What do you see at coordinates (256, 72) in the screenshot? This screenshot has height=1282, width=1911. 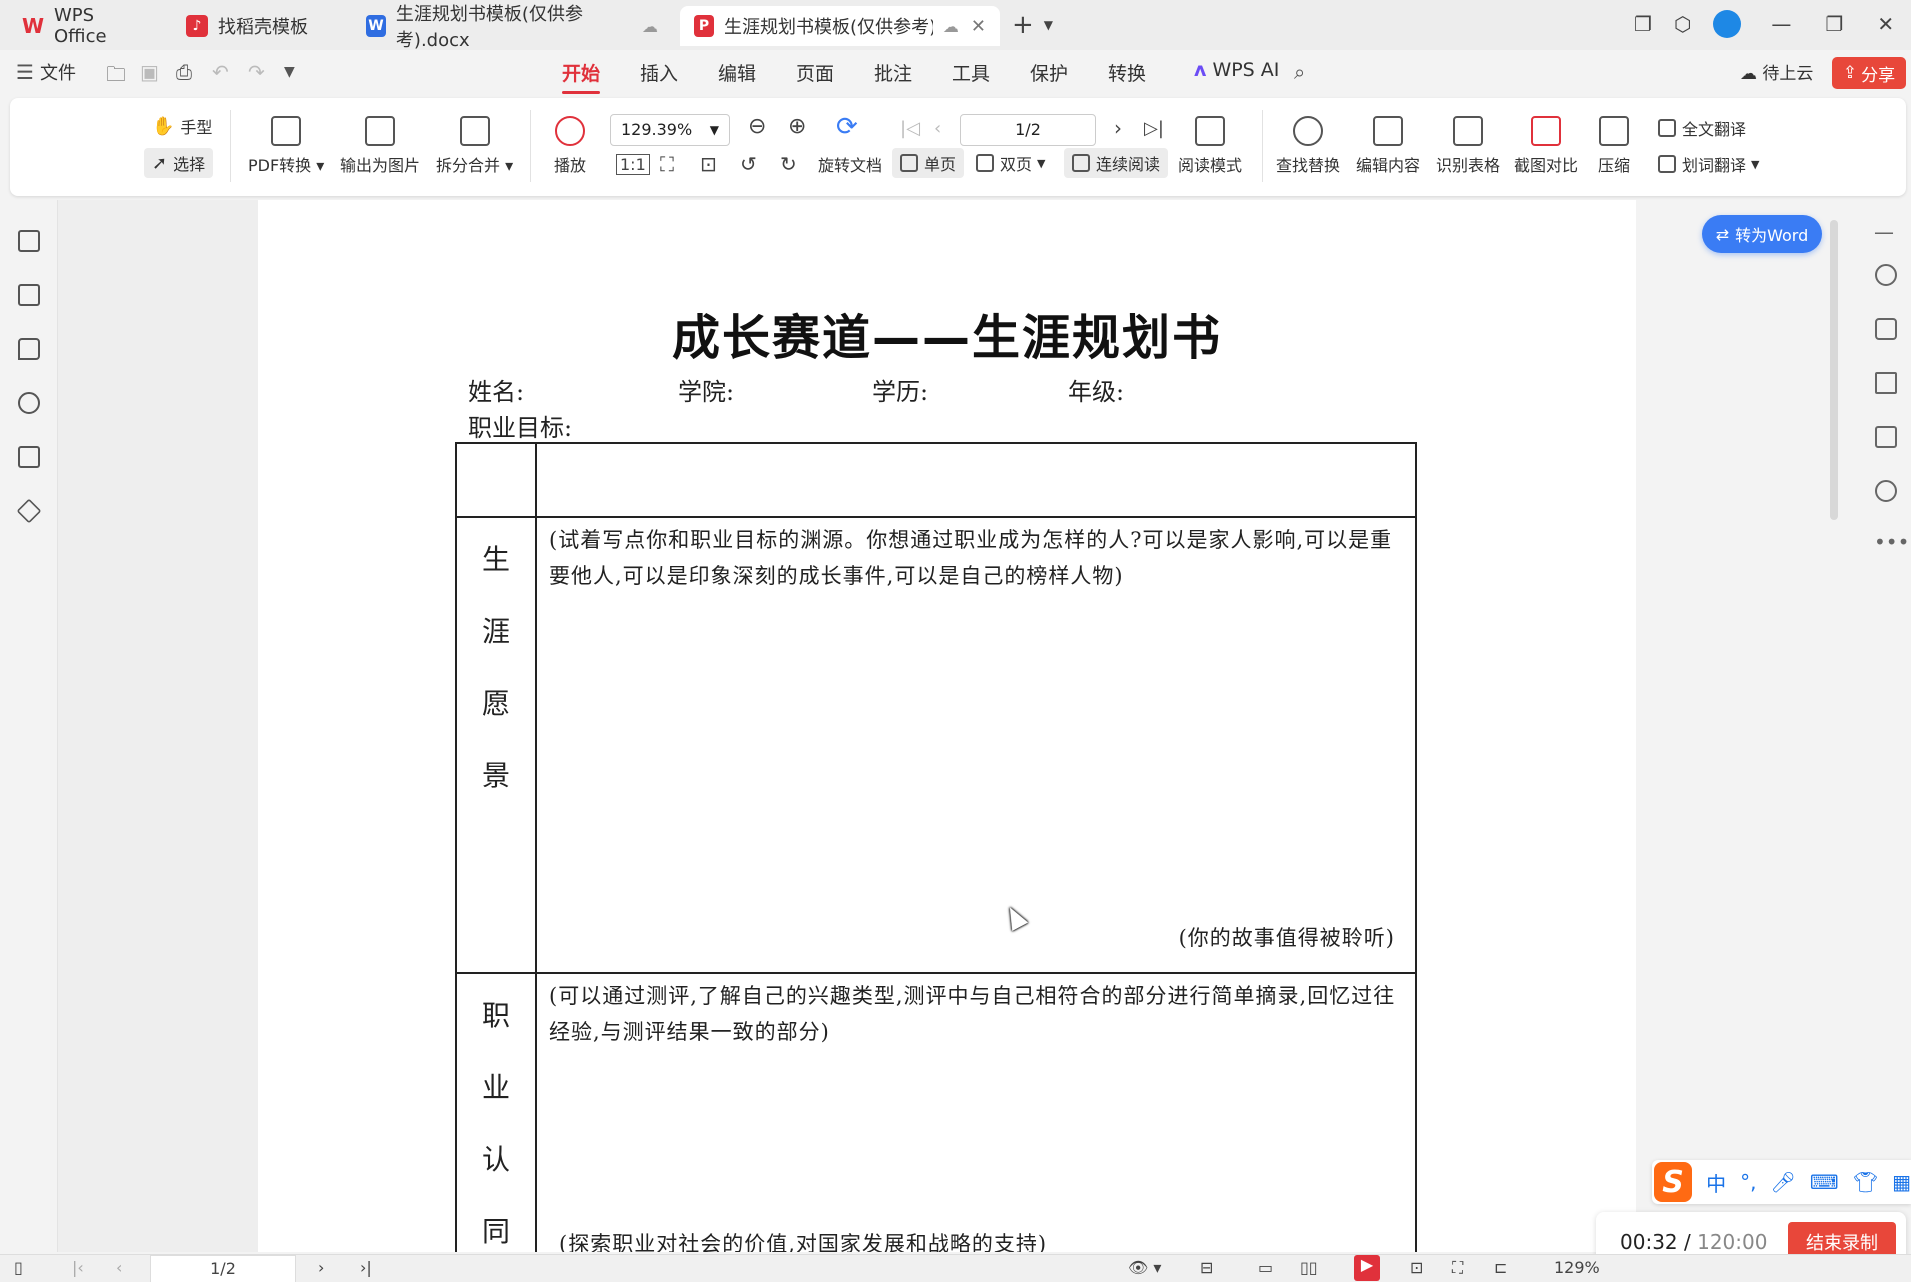 I see `redo-icon: ↷` at bounding box center [256, 72].